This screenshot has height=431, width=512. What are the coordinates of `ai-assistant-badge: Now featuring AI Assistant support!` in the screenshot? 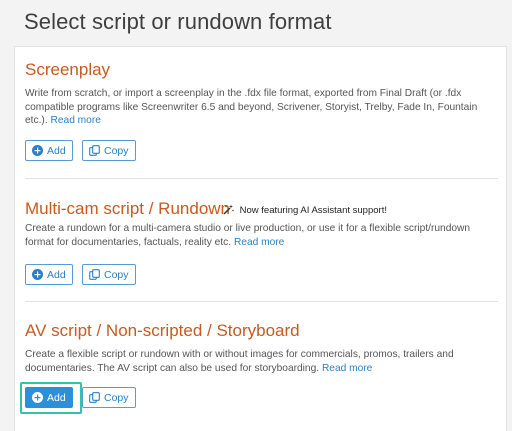 It's located at (305, 210).